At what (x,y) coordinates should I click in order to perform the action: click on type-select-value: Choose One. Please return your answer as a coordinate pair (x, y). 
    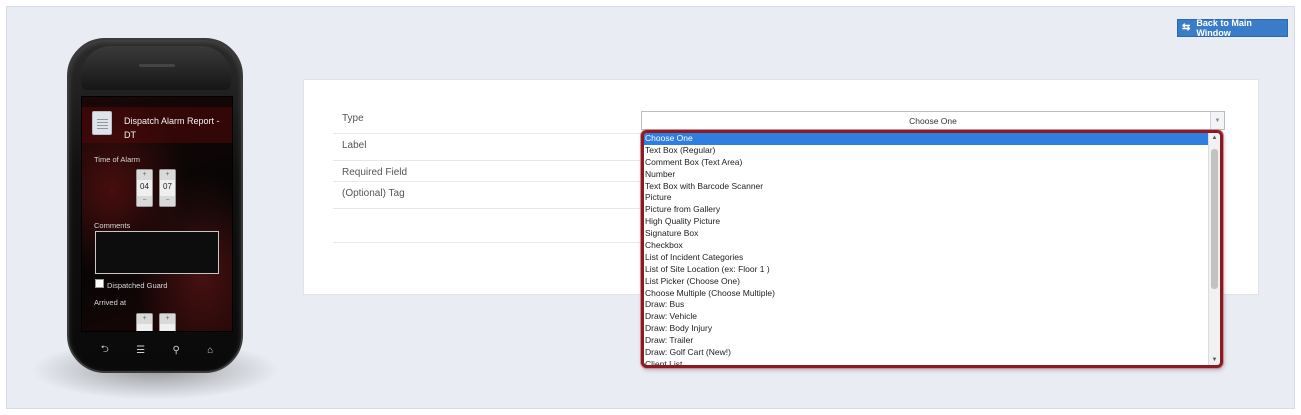
    Looking at the image, I should click on (933, 120).